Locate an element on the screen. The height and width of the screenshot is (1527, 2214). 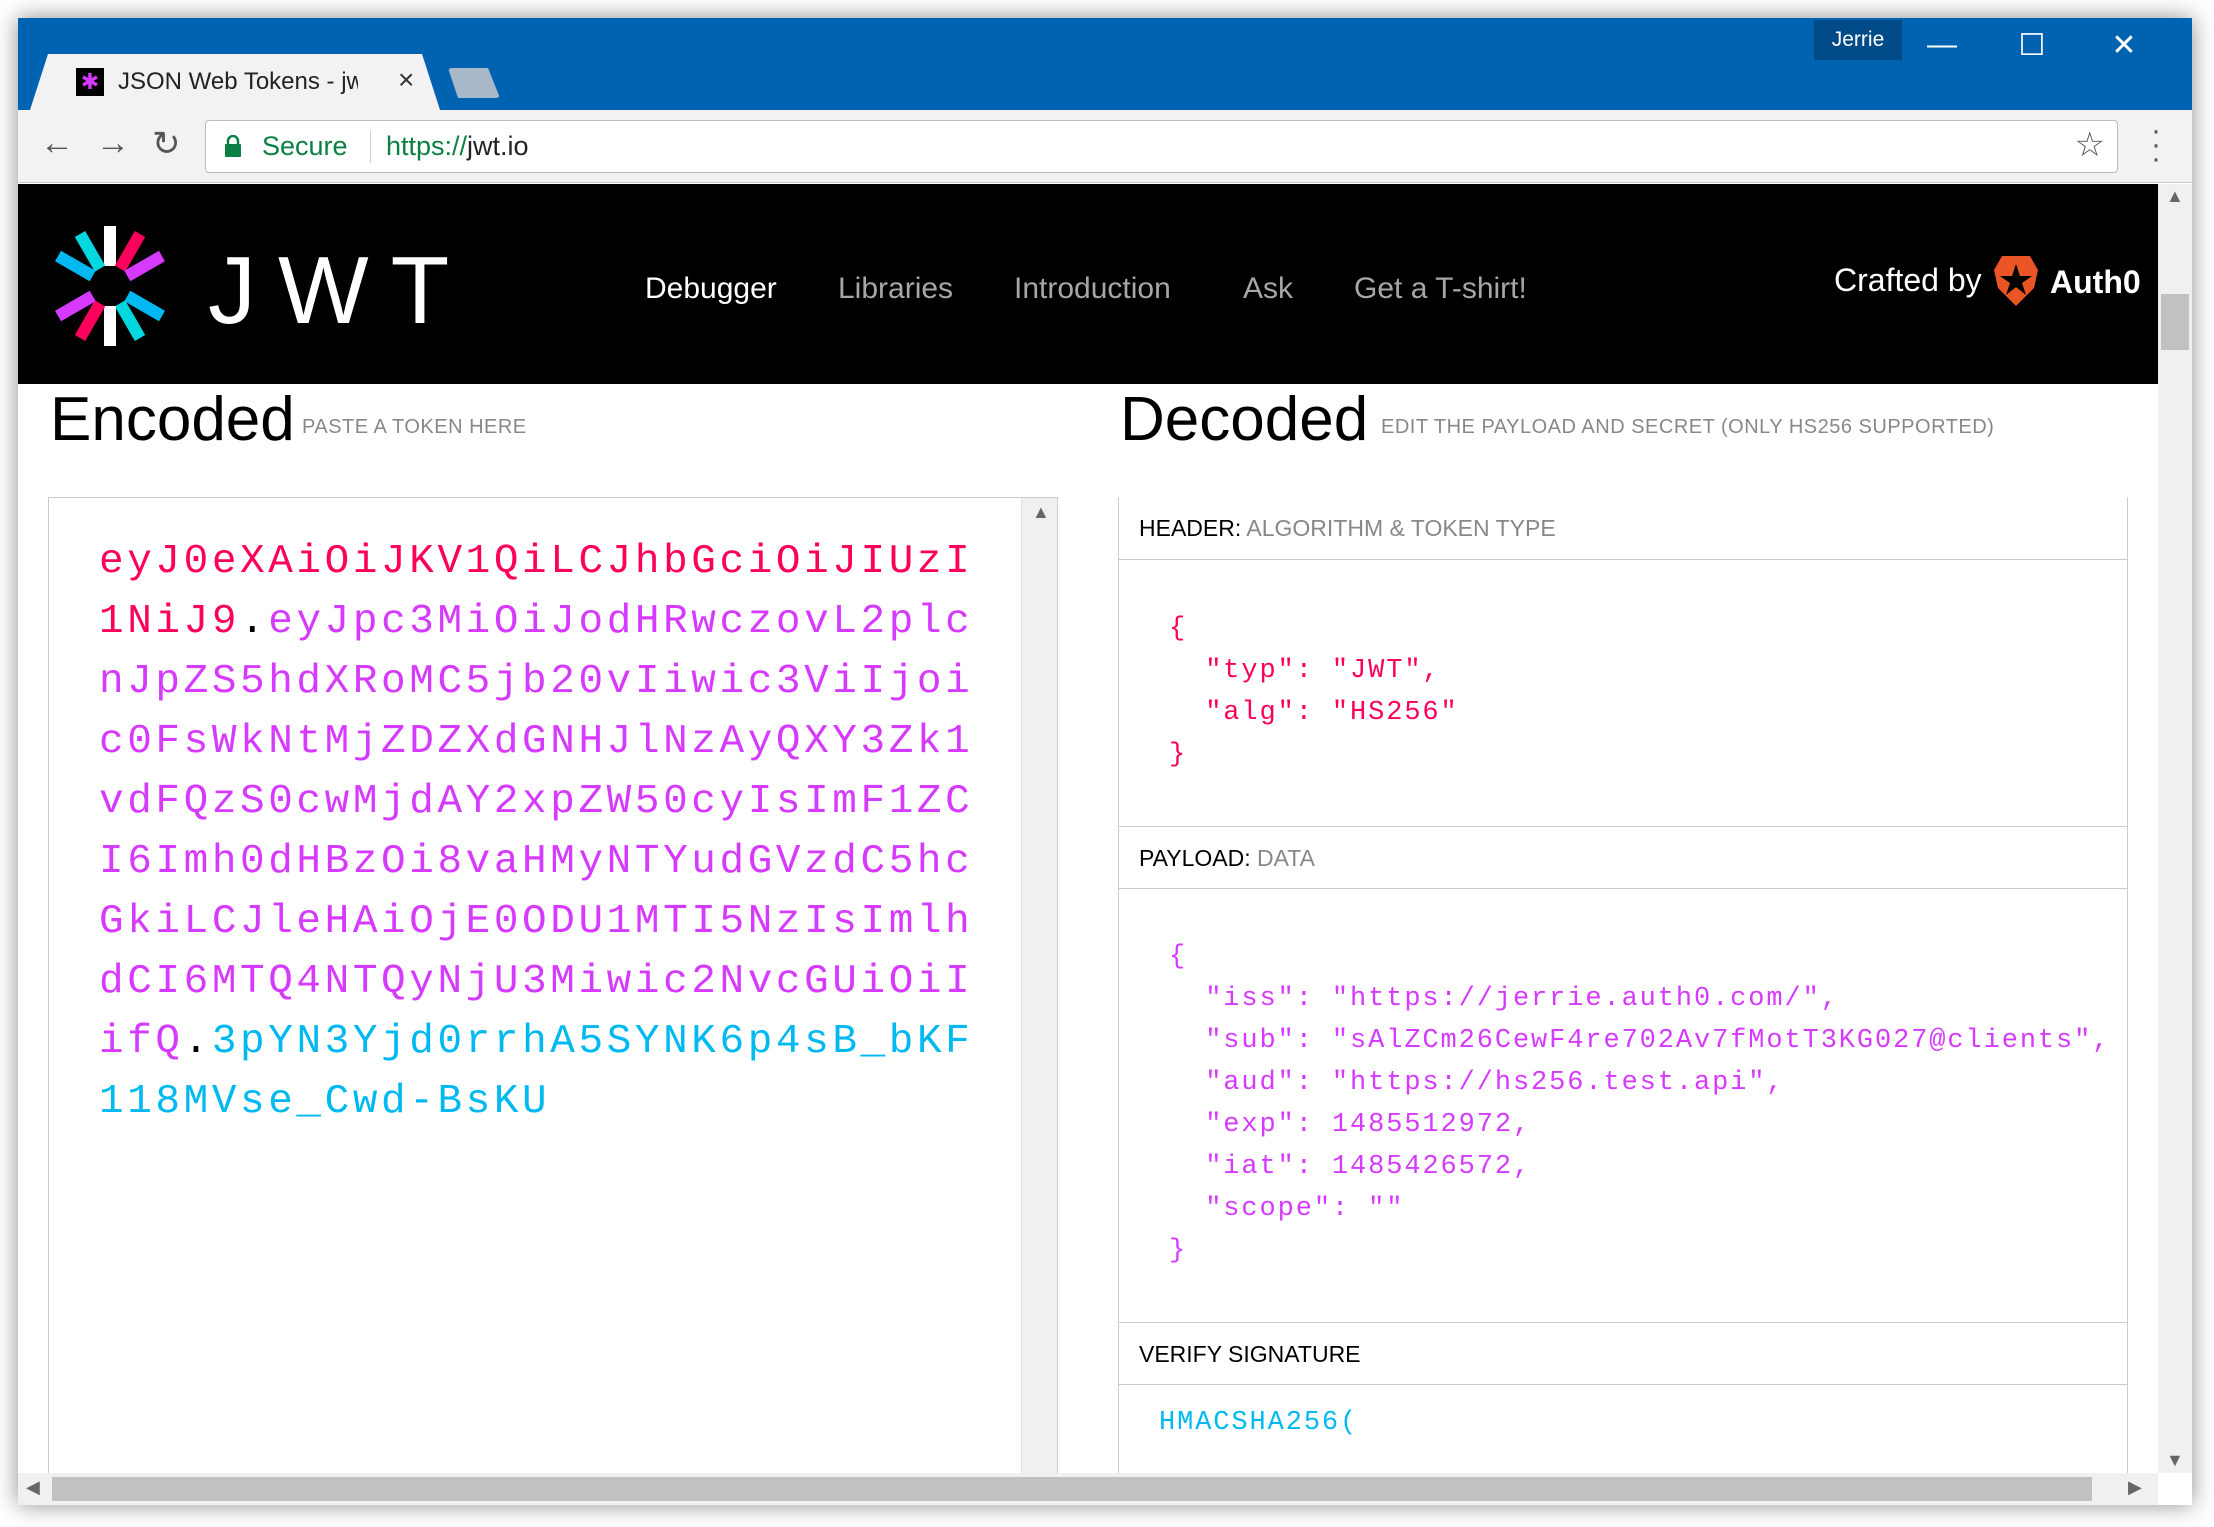
close-tab-icon: × is located at coordinates (406, 80).